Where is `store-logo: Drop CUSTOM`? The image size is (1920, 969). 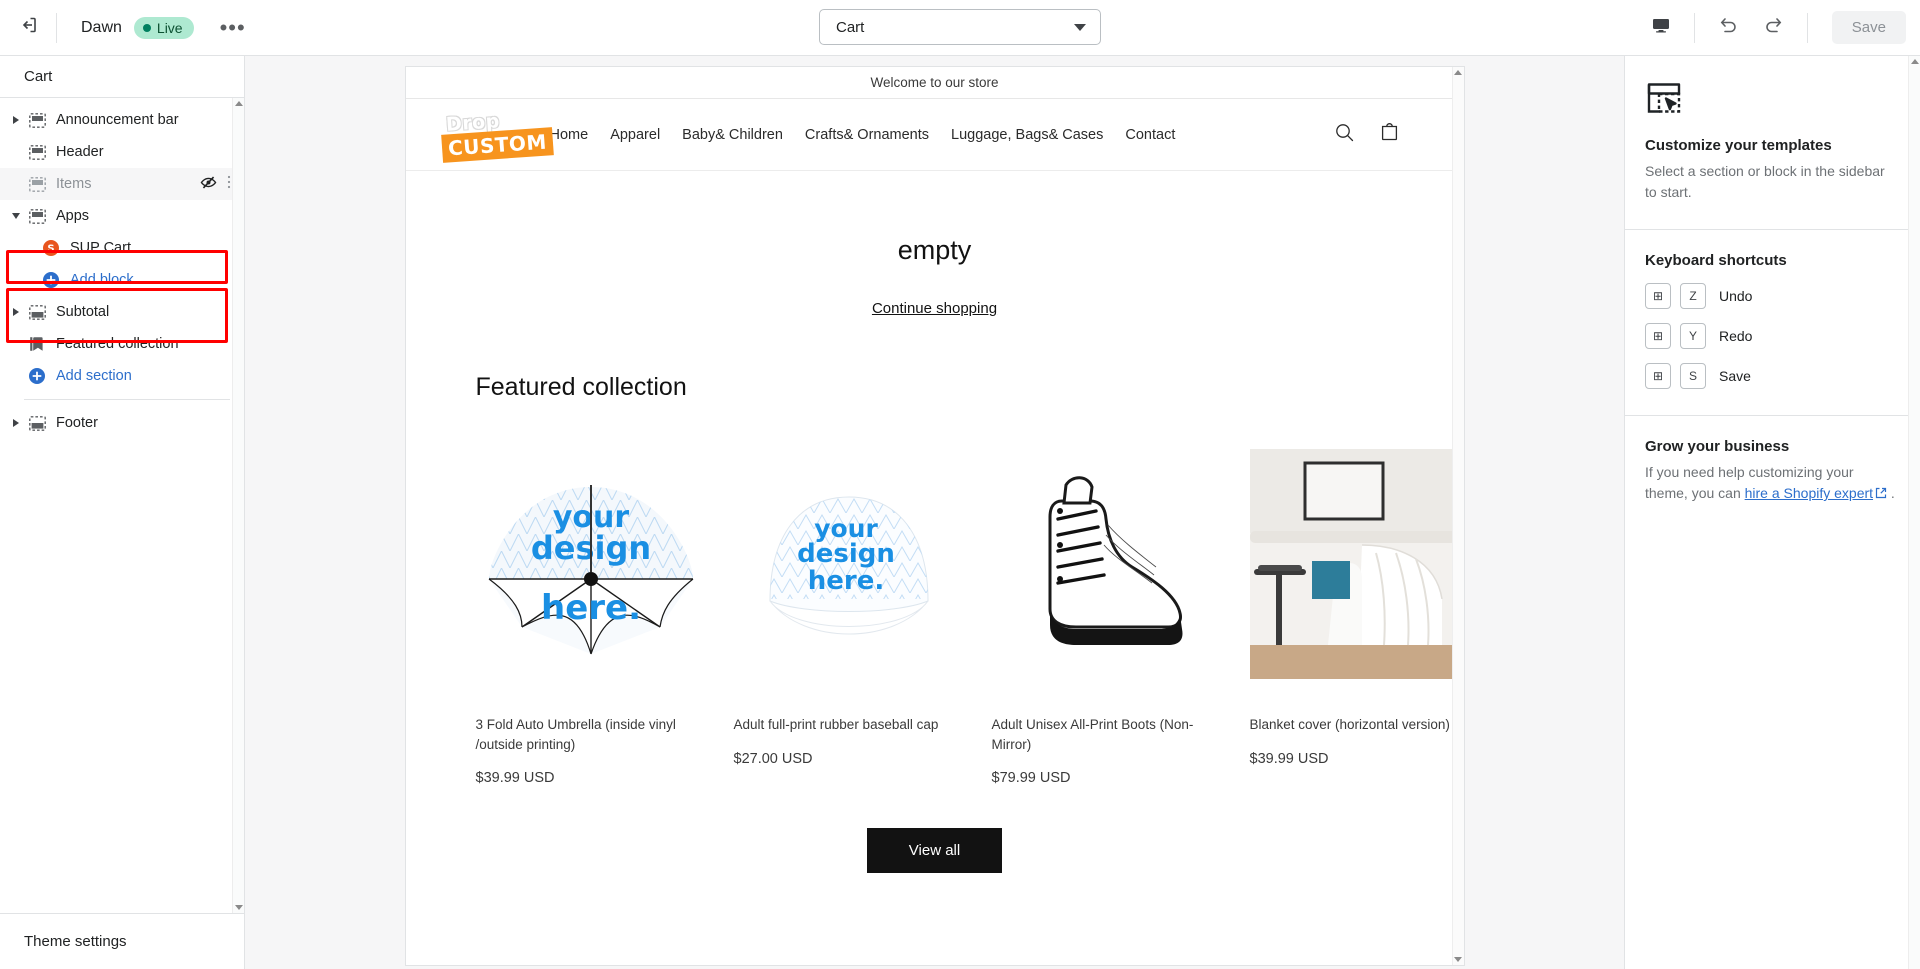 store-logo: Drop CUSTOM is located at coordinates (497, 136).